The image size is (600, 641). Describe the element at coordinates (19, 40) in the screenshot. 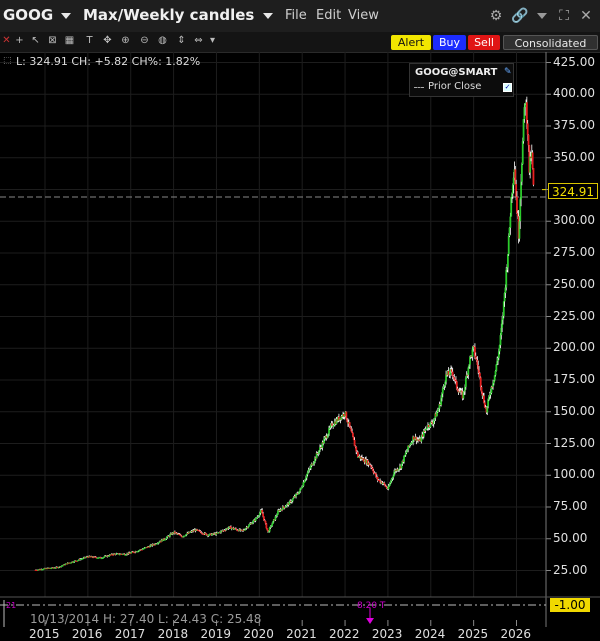

I see `crosshair-tool-icon: +` at that location.